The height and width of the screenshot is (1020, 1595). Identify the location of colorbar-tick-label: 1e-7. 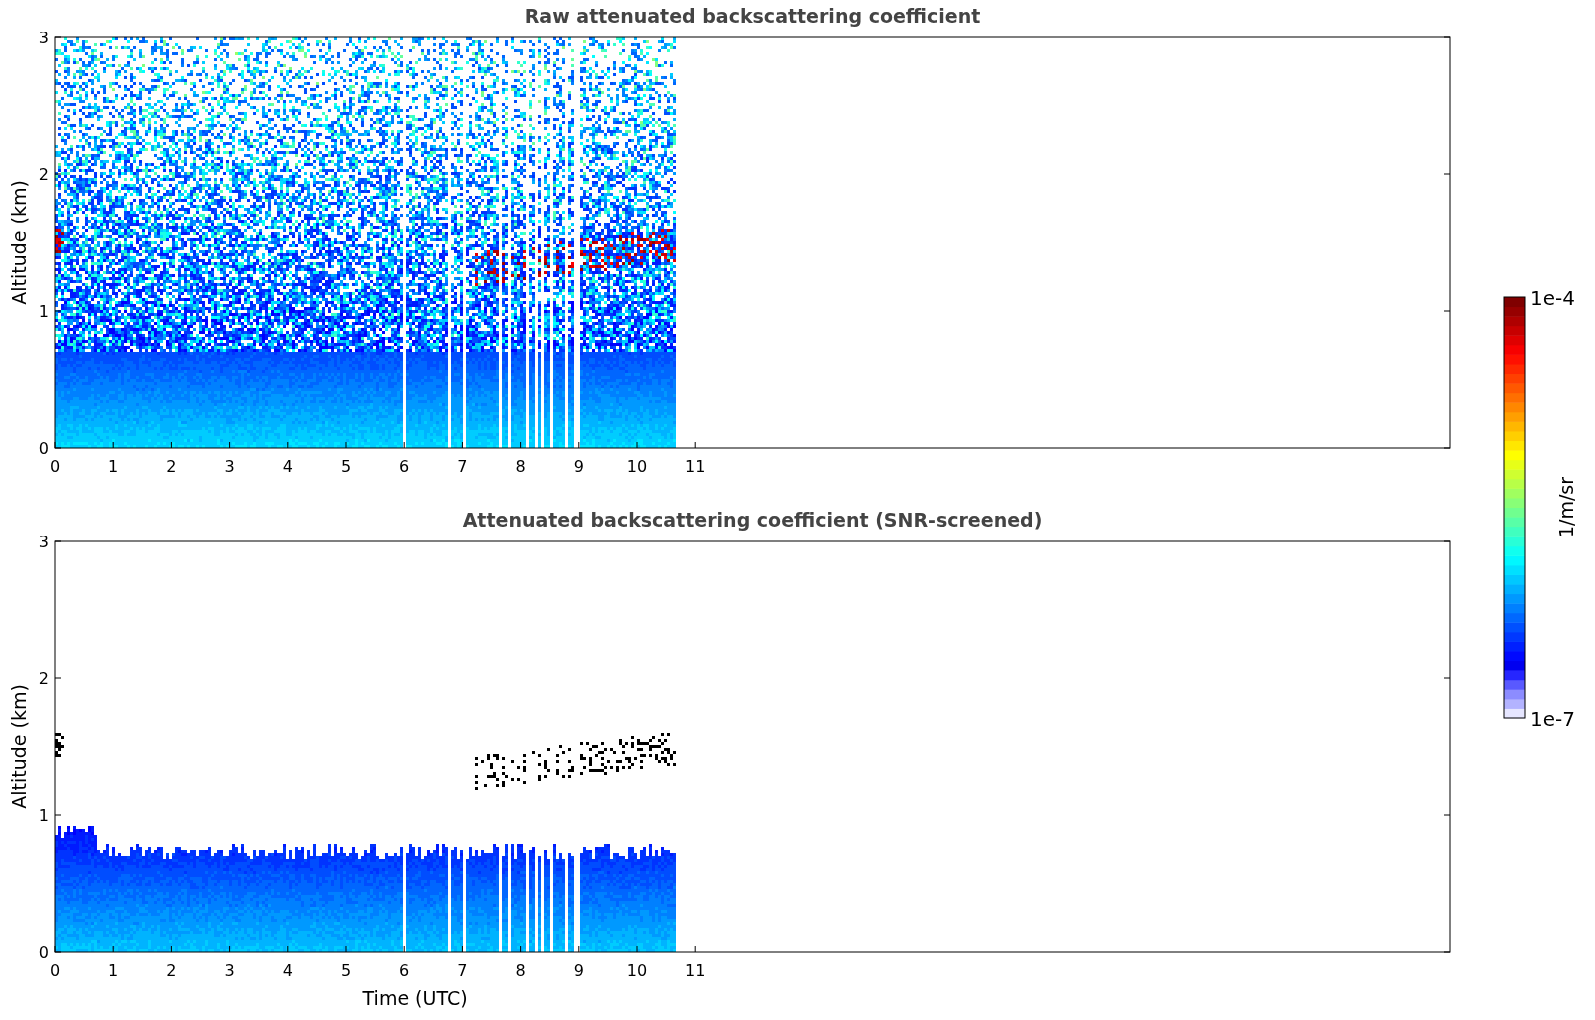
(1552, 719).